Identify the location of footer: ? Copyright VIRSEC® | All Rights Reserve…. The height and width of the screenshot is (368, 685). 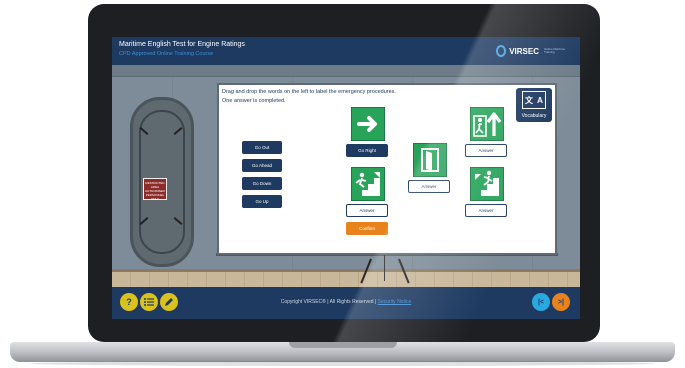
(346, 303).